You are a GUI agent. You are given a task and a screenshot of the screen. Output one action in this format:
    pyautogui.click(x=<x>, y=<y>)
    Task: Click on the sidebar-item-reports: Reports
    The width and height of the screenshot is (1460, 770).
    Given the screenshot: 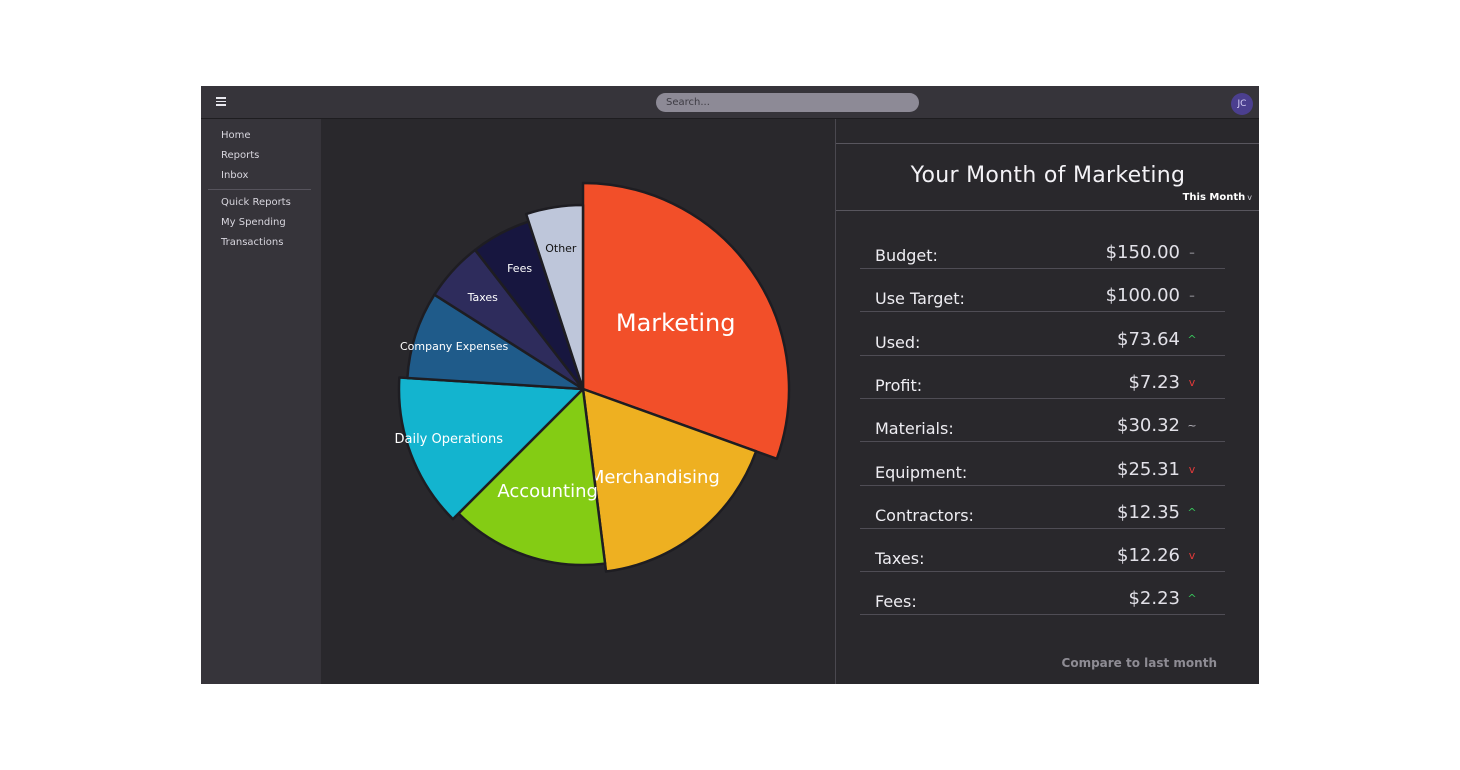 What is the action you would take?
    pyautogui.click(x=240, y=155)
    